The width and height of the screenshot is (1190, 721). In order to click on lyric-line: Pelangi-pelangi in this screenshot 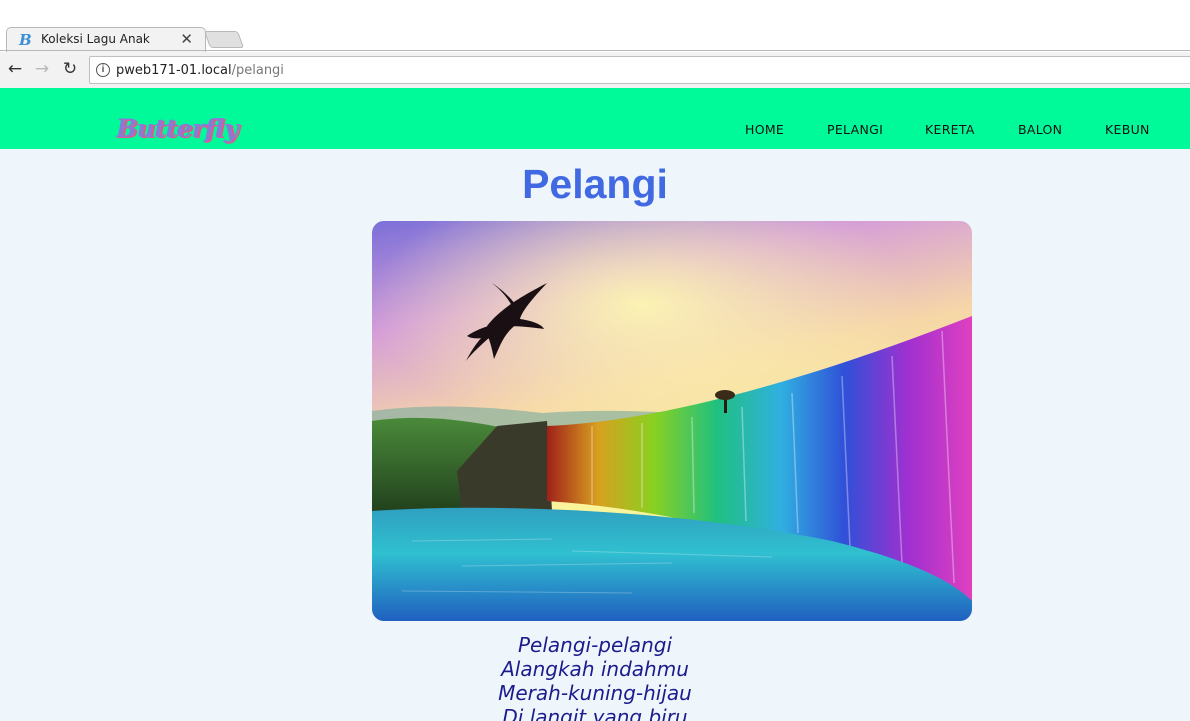, I will do `click(595, 645)`.